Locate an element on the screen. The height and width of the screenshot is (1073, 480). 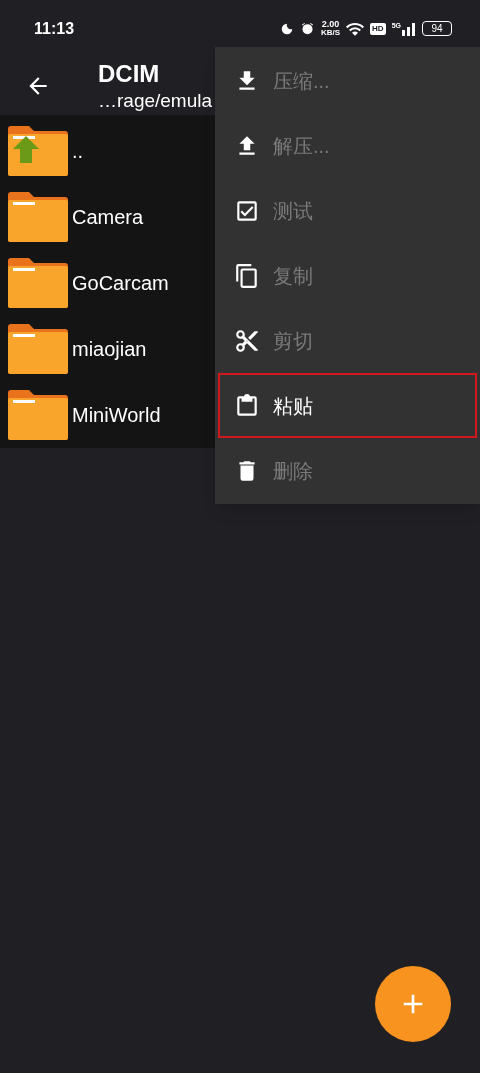
file-list-item: MiniWorld is located at coordinates (107, 415).